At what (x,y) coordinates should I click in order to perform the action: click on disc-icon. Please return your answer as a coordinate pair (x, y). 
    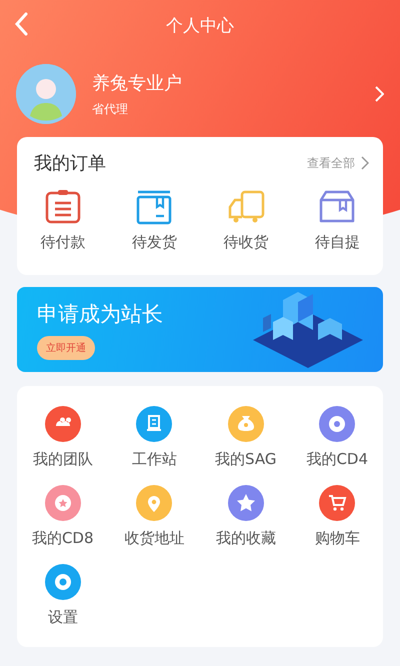
    Looking at the image, I should click on (337, 424).